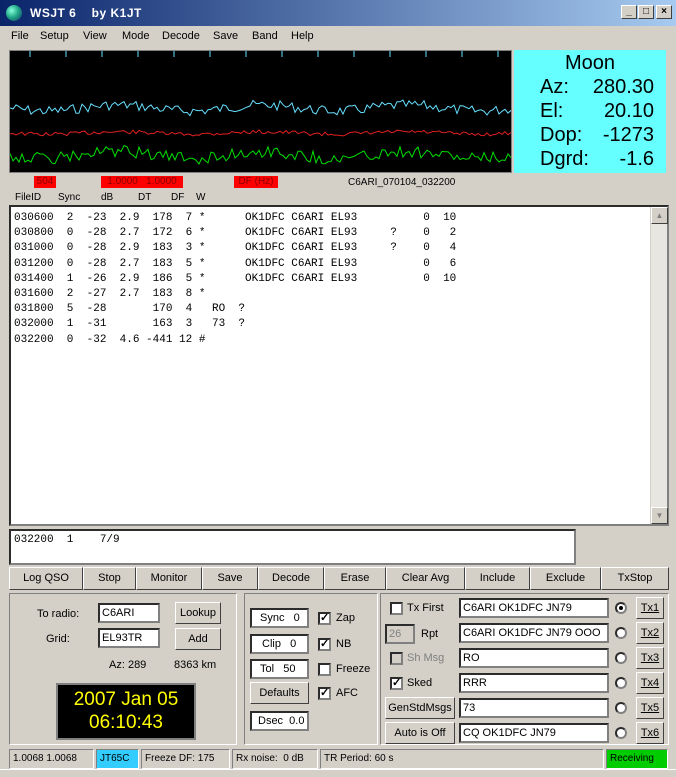 This screenshot has width=676, height=777. What do you see at coordinates (45, 182) in the screenshot?
I see `spectrum-box-504: 504` at bounding box center [45, 182].